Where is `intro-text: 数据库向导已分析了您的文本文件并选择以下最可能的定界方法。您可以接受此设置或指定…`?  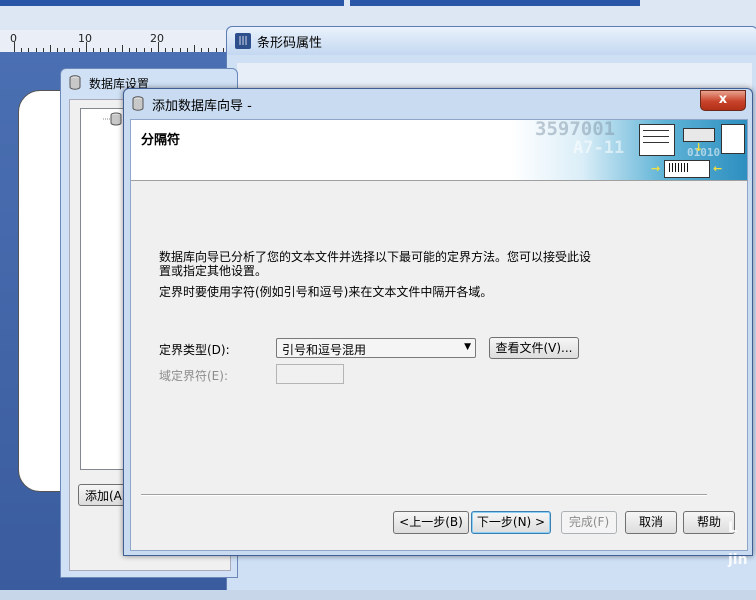
intro-text: 数据库向导已分析了您的文本文件并选择以下最可能的定界方法。您可以接受此设置或指定… is located at coordinates (375, 264).